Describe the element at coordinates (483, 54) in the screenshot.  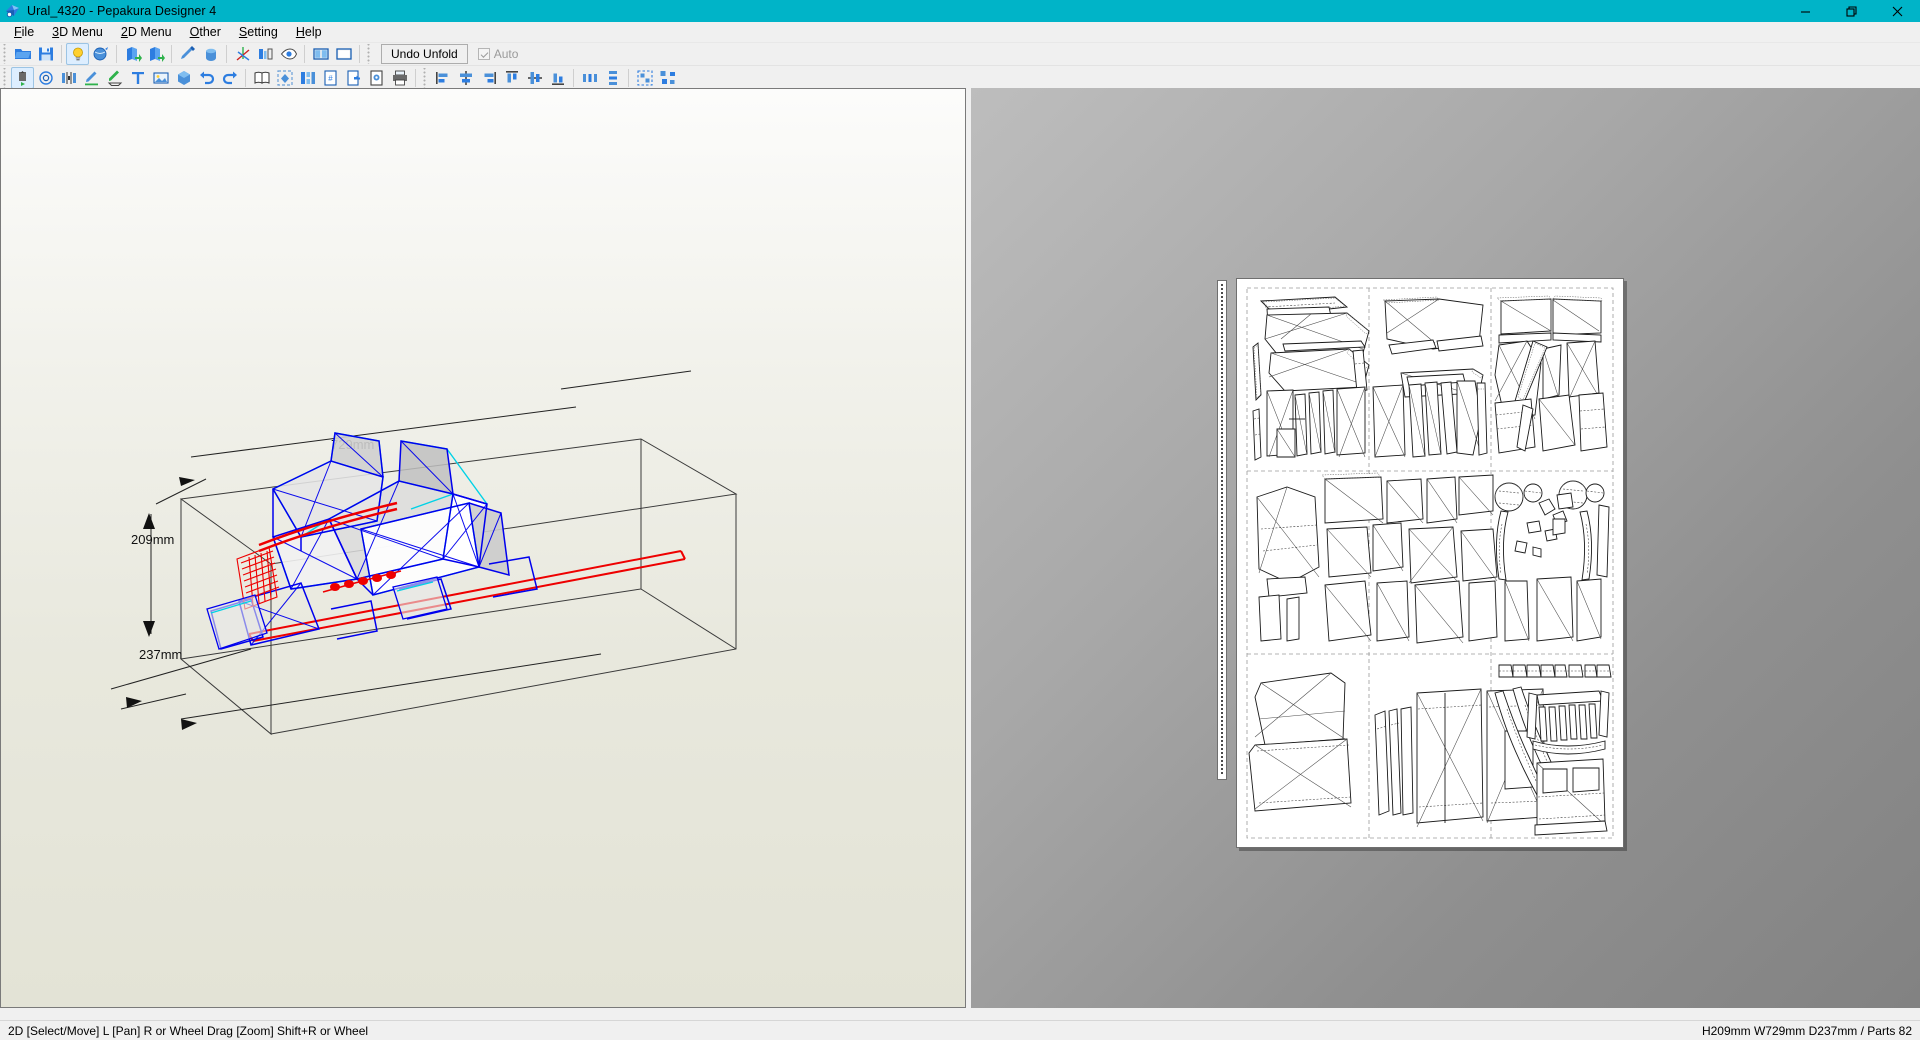
I see `auto-checkbox-box` at that location.